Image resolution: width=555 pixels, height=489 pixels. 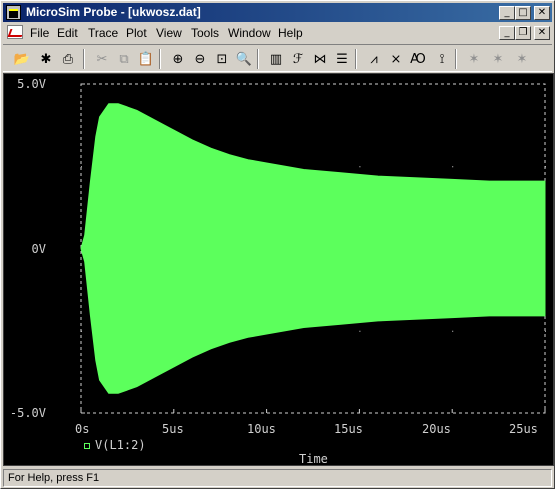 What do you see at coordinates (103, 33) in the screenshot?
I see `menu-trace: Trace` at bounding box center [103, 33].